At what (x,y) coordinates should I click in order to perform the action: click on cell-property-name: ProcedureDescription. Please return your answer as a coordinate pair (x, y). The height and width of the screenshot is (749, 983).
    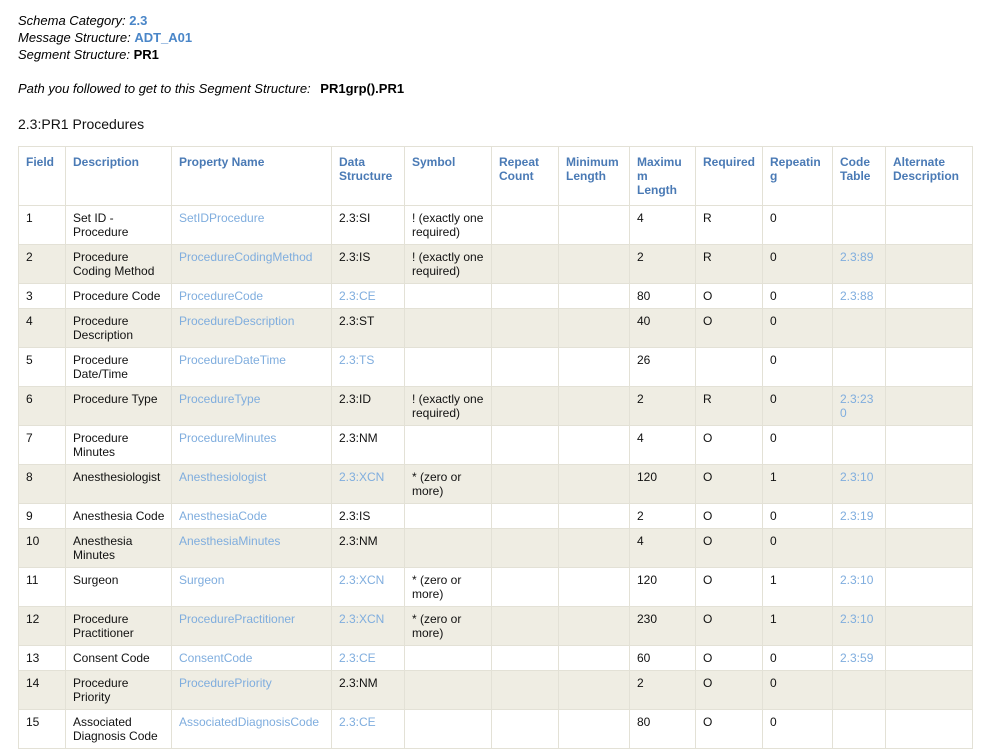
    Looking at the image, I should click on (251, 328).